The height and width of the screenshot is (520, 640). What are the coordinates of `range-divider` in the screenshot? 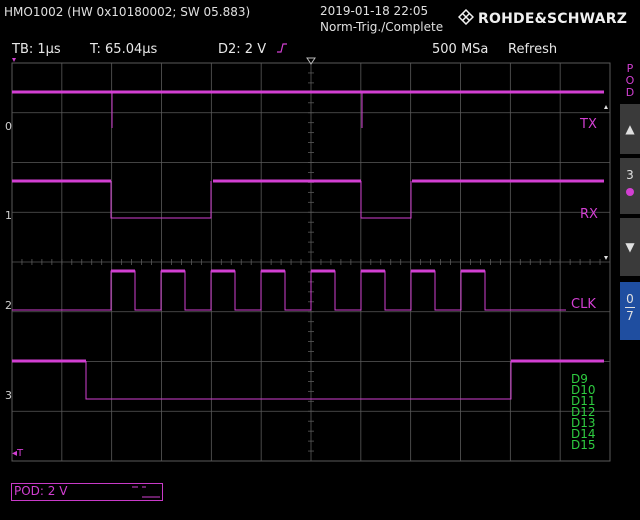 It's located at (630, 307).